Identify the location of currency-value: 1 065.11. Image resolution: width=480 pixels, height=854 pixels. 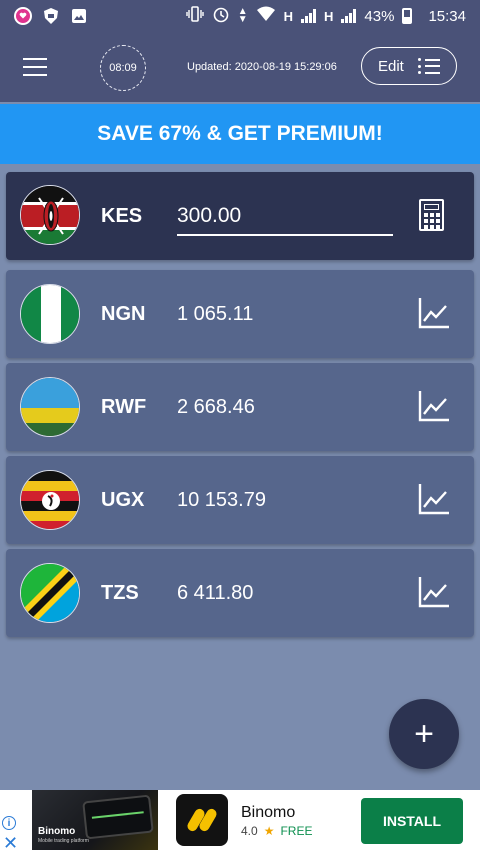
(215, 313).